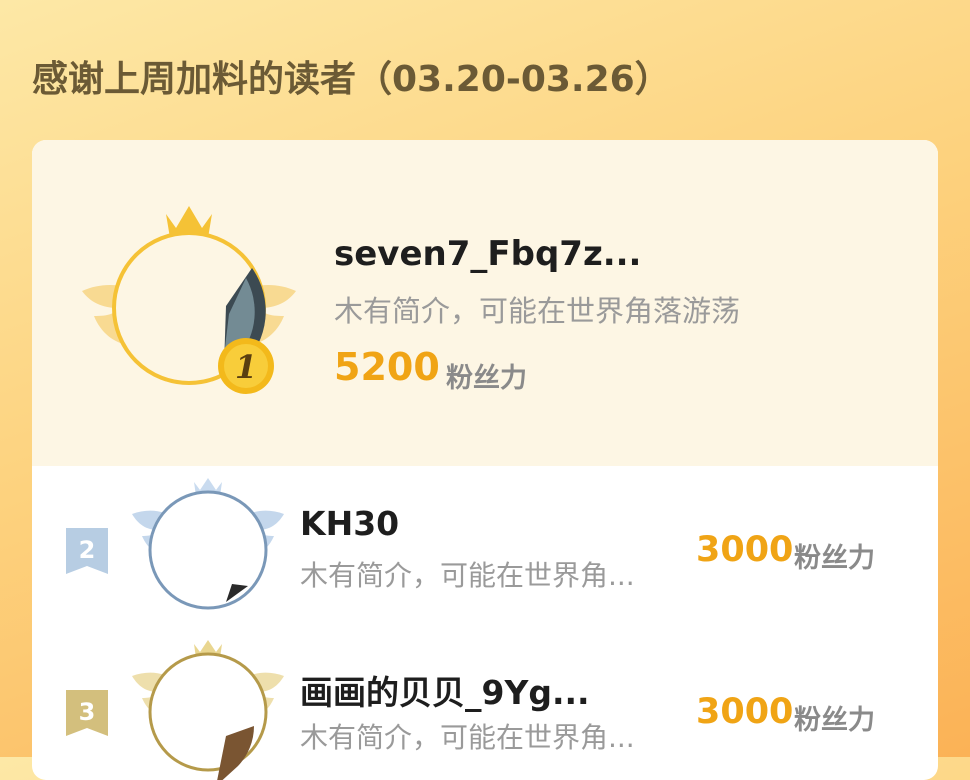 The height and width of the screenshot is (780, 970). I want to click on top-reader-score: 5200, so click(387, 367).